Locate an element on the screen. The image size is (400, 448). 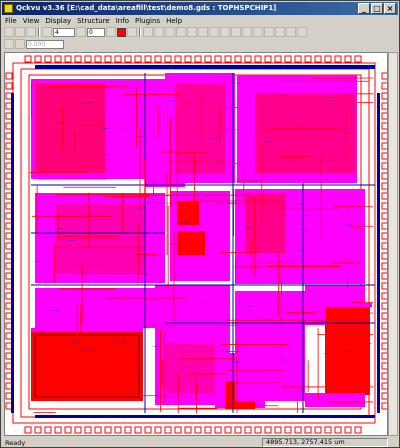
level-field: 4 is located at coordinates (64, 32).